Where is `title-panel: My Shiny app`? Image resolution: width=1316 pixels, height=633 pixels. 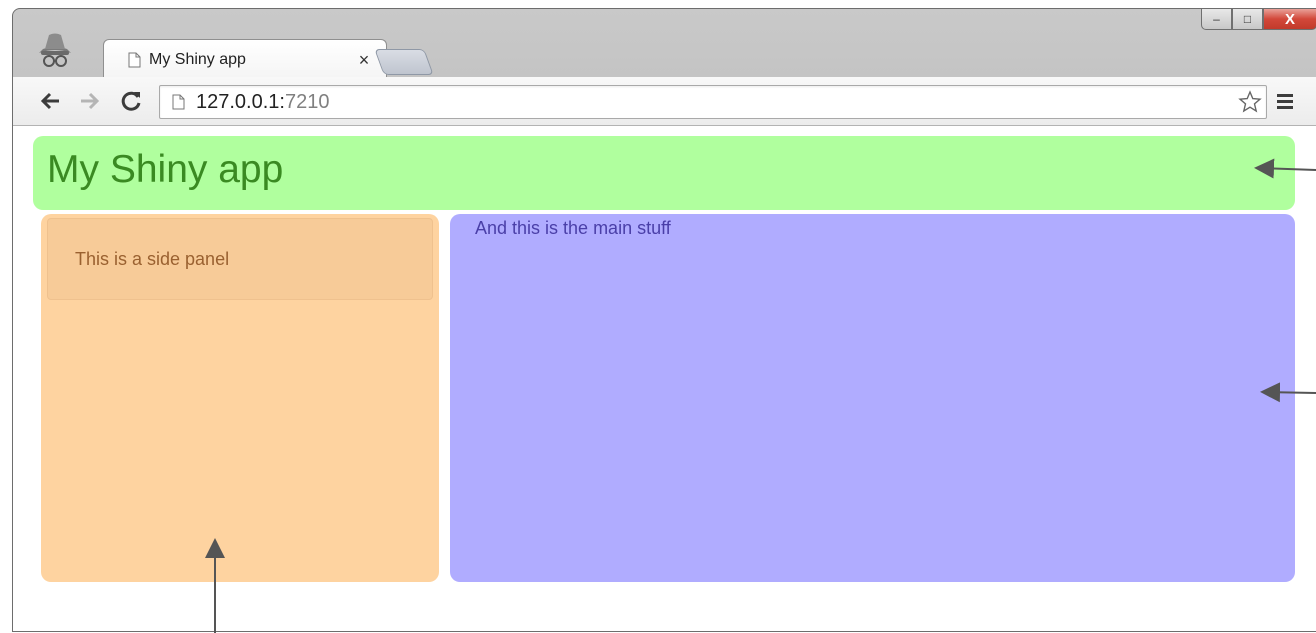
title-panel: My Shiny app is located at coordinates (664, 173).